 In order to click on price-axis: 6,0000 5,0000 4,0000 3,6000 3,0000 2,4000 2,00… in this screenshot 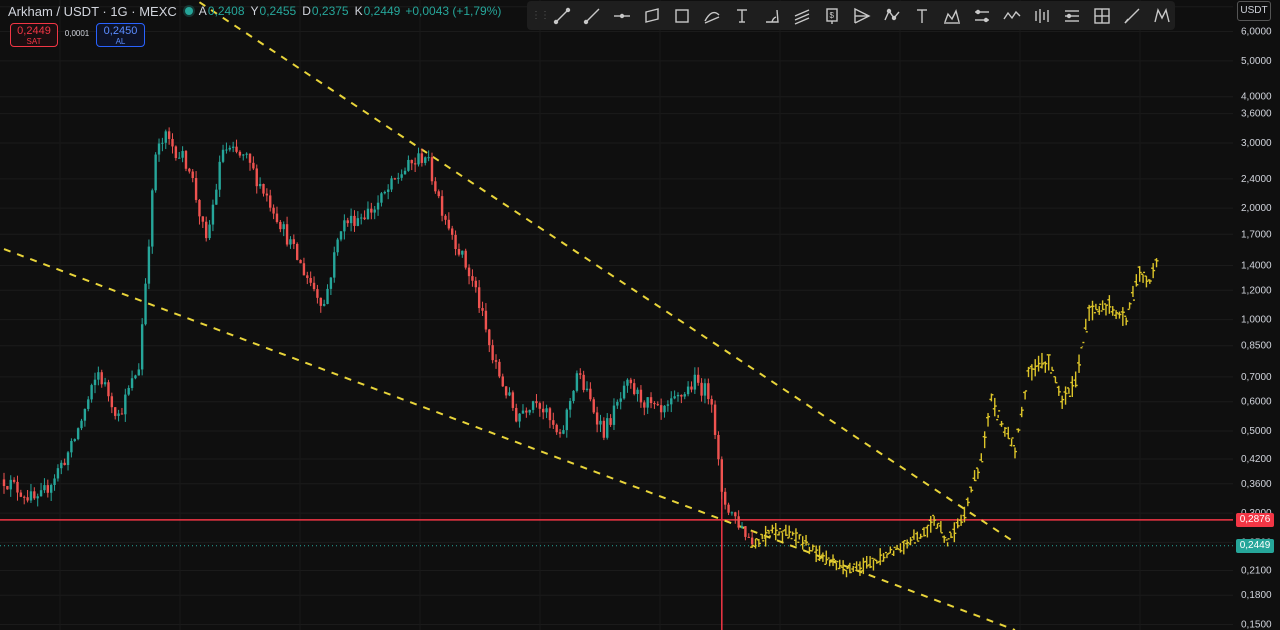, I will do `click(1256, 315)`.